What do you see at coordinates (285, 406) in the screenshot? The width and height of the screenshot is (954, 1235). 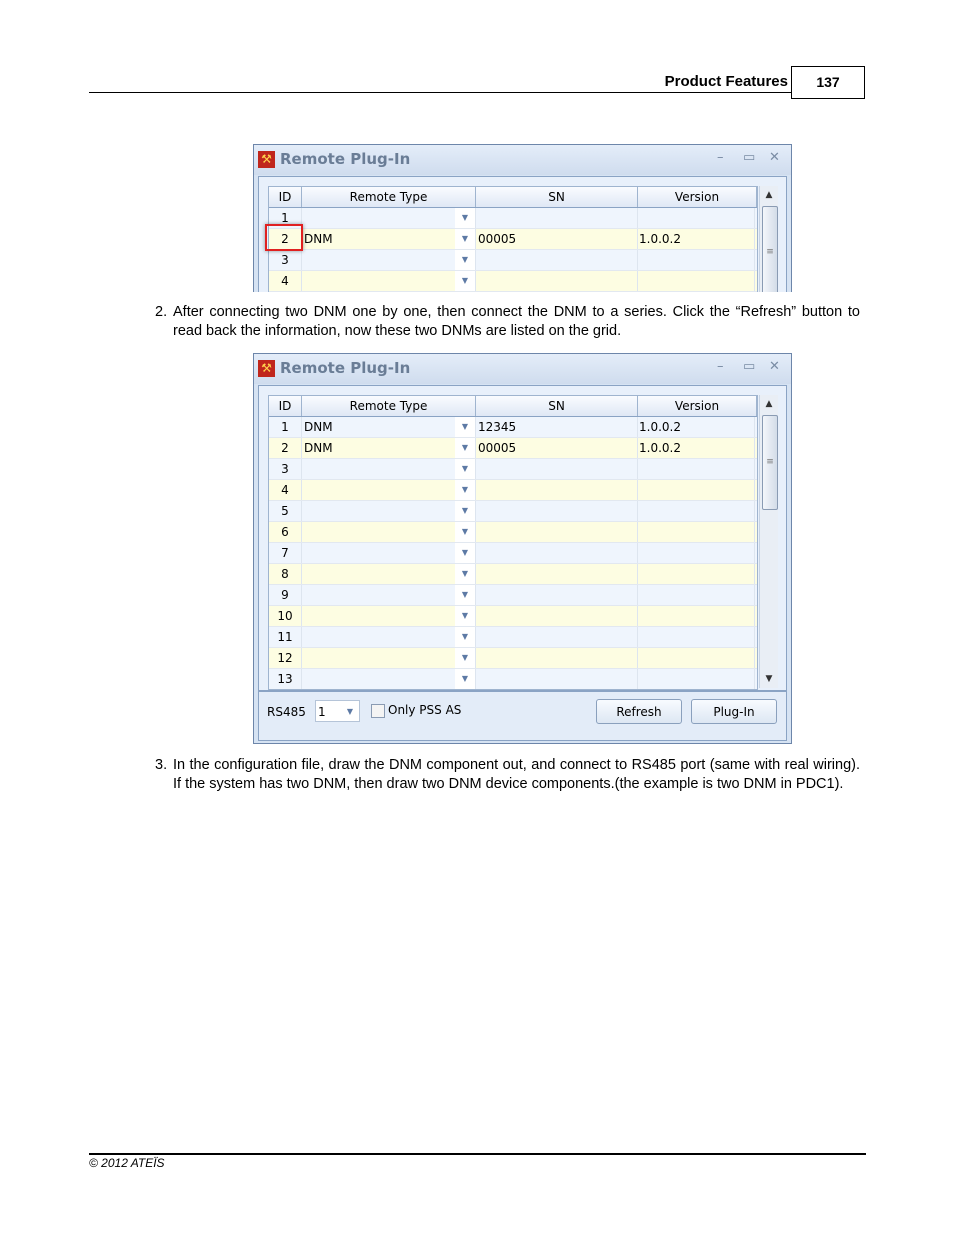 I see `column-header-id: ID` at bounding box center [285, 406].